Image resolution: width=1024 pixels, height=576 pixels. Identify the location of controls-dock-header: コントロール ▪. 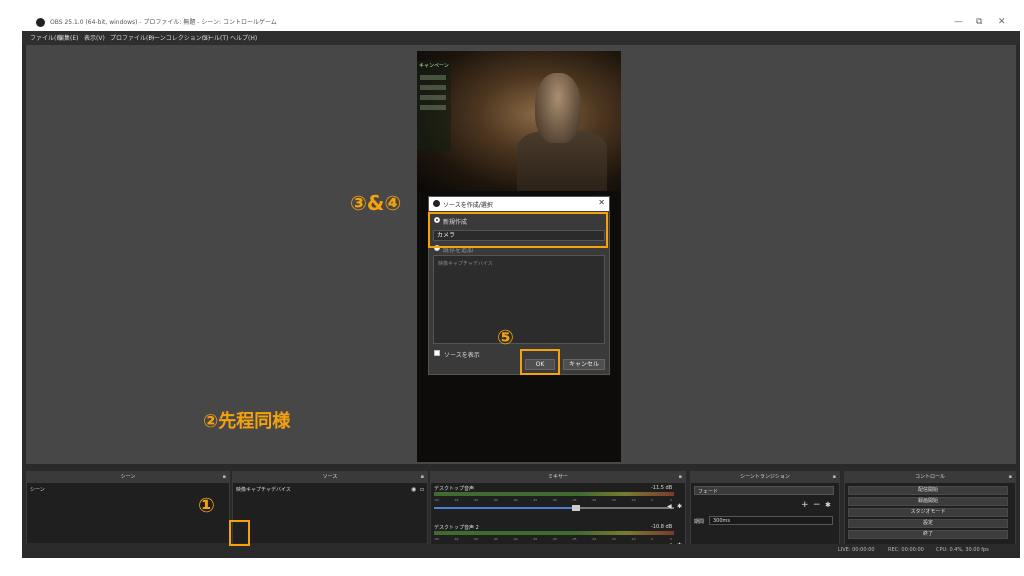
(930, 477).